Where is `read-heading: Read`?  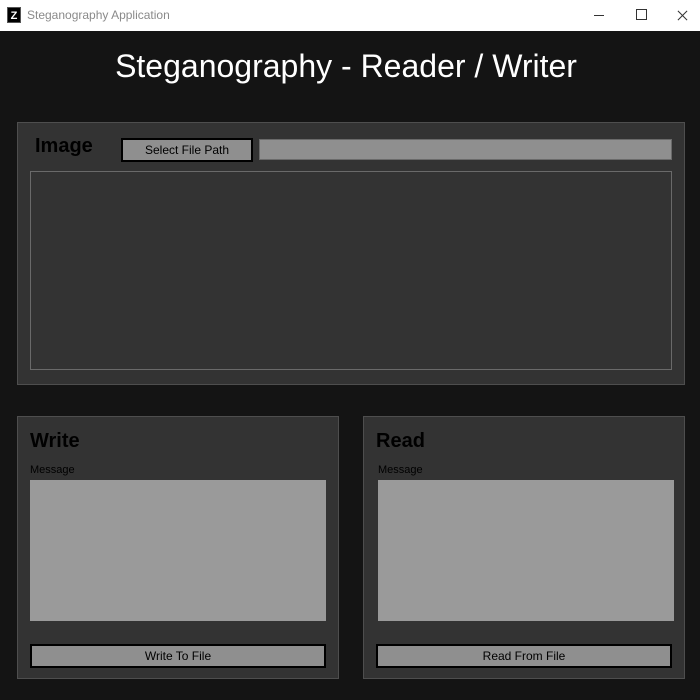 read-heading: Read is located at coordinates (400, 441).